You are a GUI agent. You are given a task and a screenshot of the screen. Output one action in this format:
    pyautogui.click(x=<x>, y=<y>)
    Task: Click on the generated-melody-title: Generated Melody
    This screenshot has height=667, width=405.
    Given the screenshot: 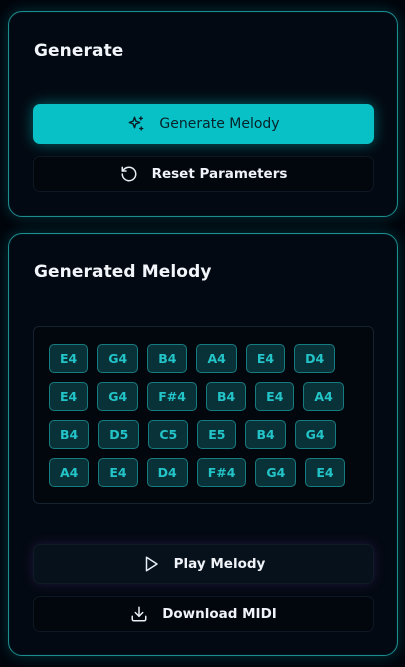 What is the action you would take?
    pyautogui.click(x=123, y=272)
    